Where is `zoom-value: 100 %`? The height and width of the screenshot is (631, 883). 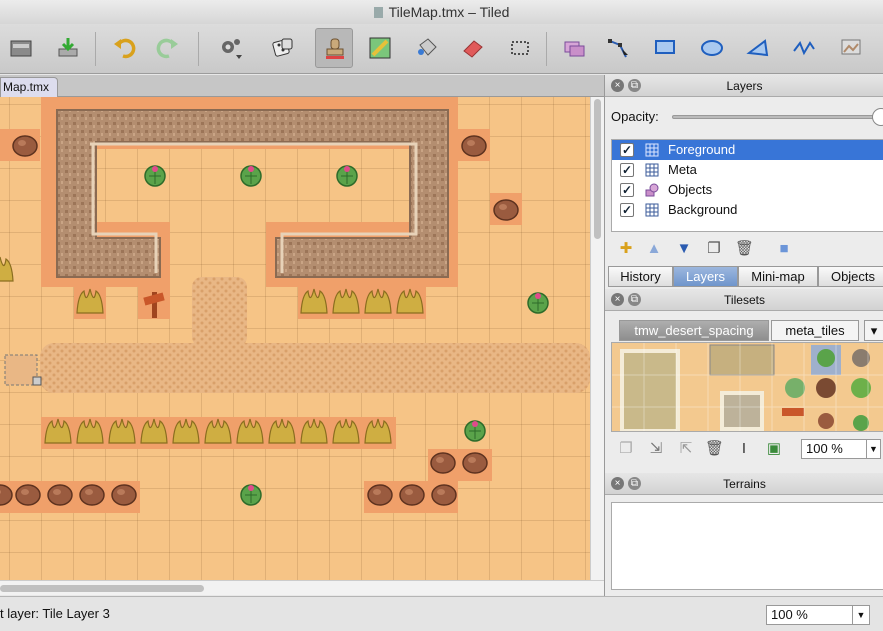 zoom-value: 100 % is located at coordinates (789, 614).